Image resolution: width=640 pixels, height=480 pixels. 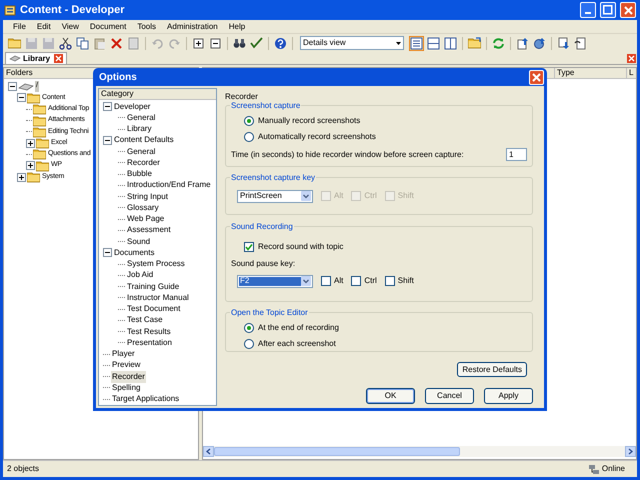 What do you see at coordinates (132, 106) in the screenshot?
I see `category-item: Developer` at bounding box center [132, 106].